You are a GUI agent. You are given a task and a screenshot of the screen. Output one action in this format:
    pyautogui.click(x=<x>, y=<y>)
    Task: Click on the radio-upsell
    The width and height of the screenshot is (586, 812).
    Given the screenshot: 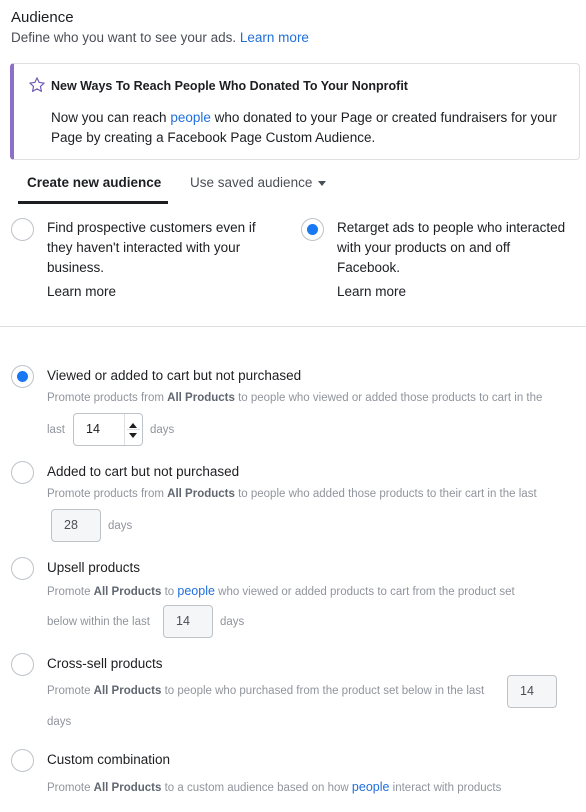 What is the action you would take?
    pyautogui.click(x=22, y=568)
    